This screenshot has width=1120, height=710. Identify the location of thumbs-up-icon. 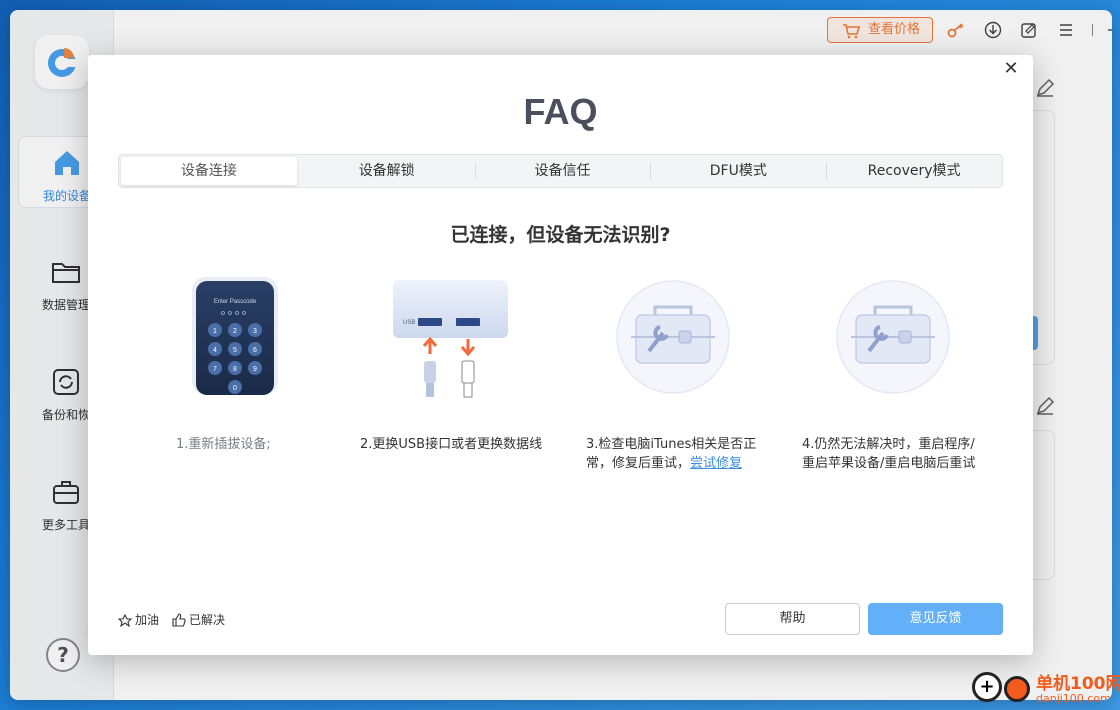
(179, 620).